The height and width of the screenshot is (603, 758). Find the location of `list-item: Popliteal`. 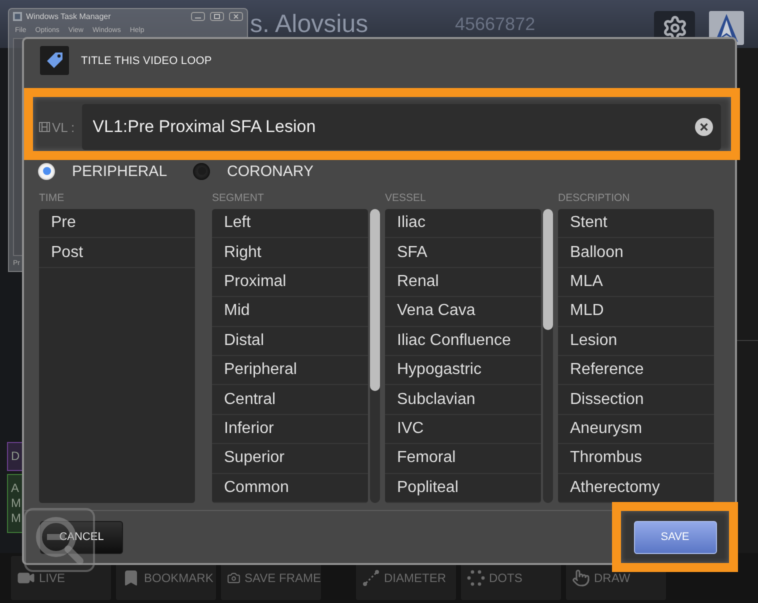

list-item: Popliteal is located at coordinates (463, 488).